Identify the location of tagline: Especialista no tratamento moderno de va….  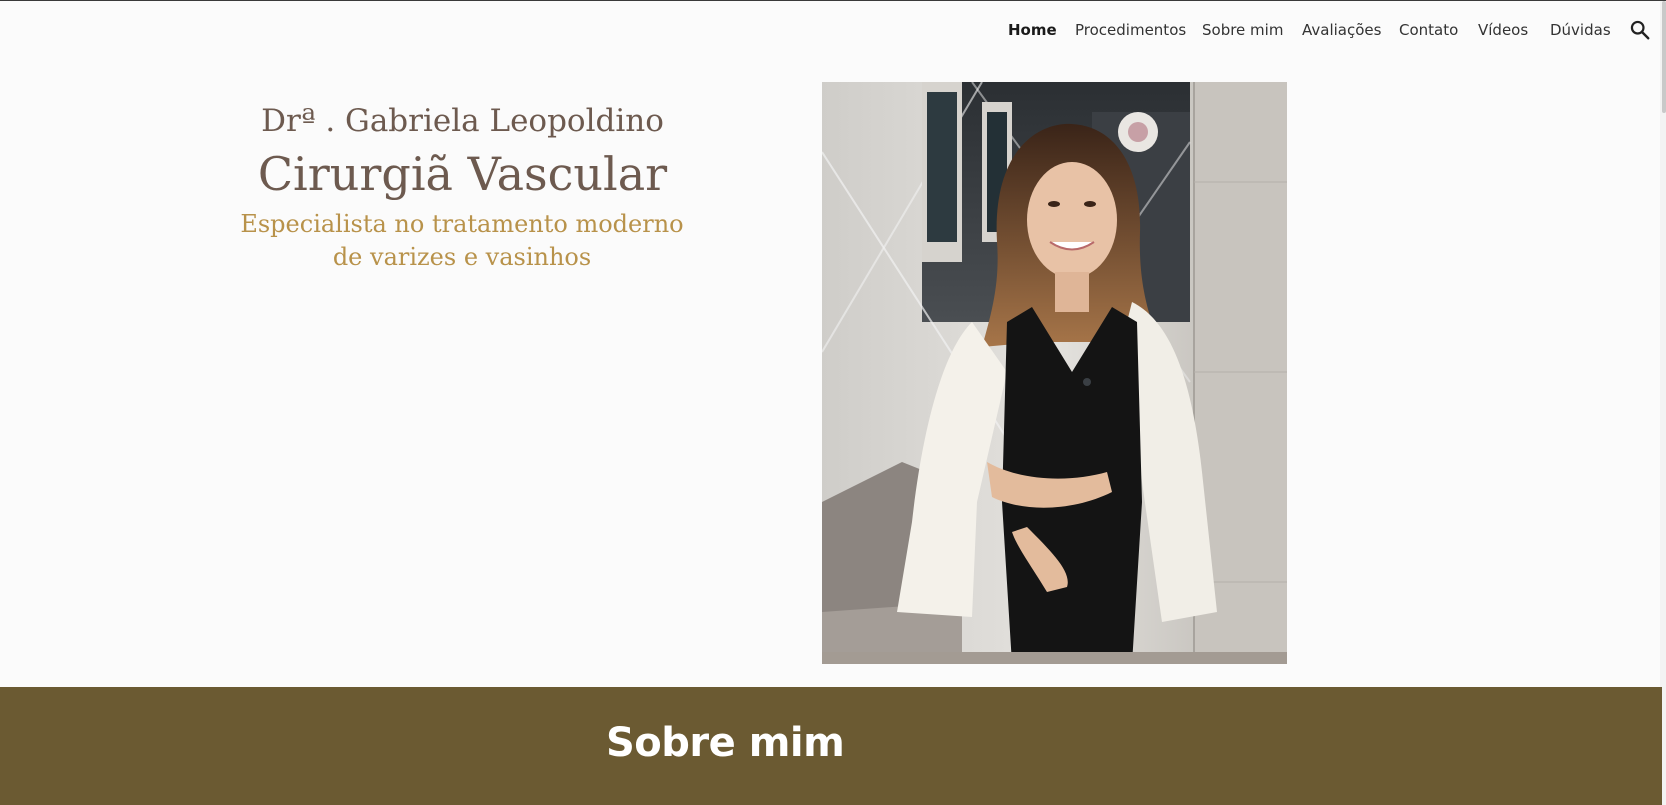
(462, 241).